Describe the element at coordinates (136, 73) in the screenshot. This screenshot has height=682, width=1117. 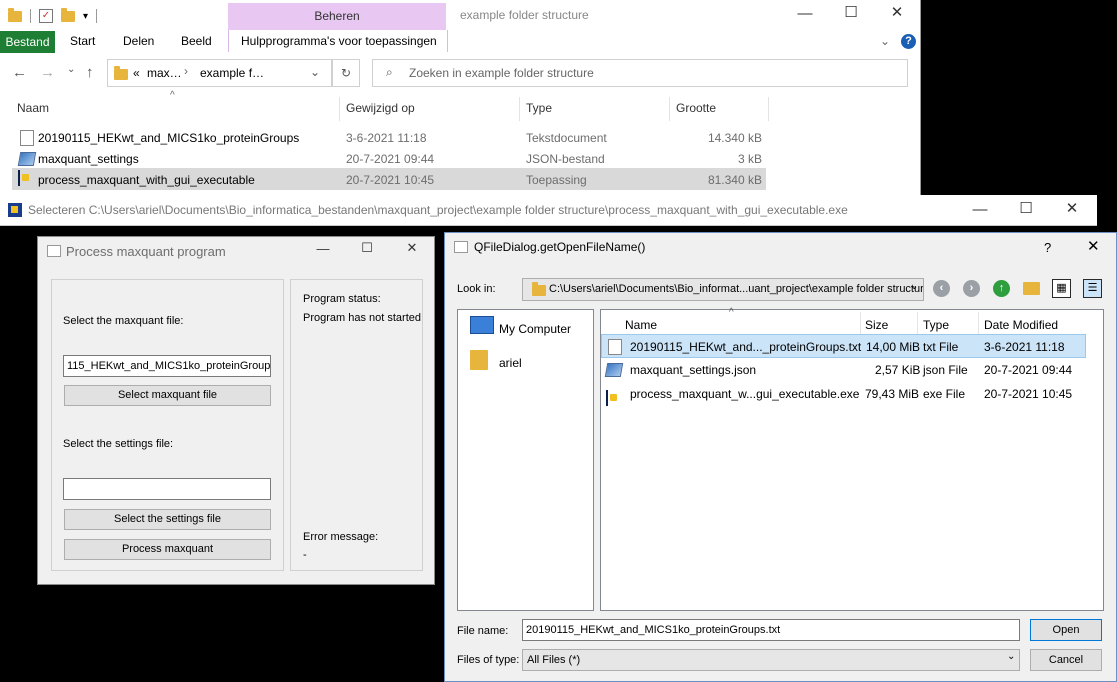
I see `breadcrumb-overflow: «` at that location.